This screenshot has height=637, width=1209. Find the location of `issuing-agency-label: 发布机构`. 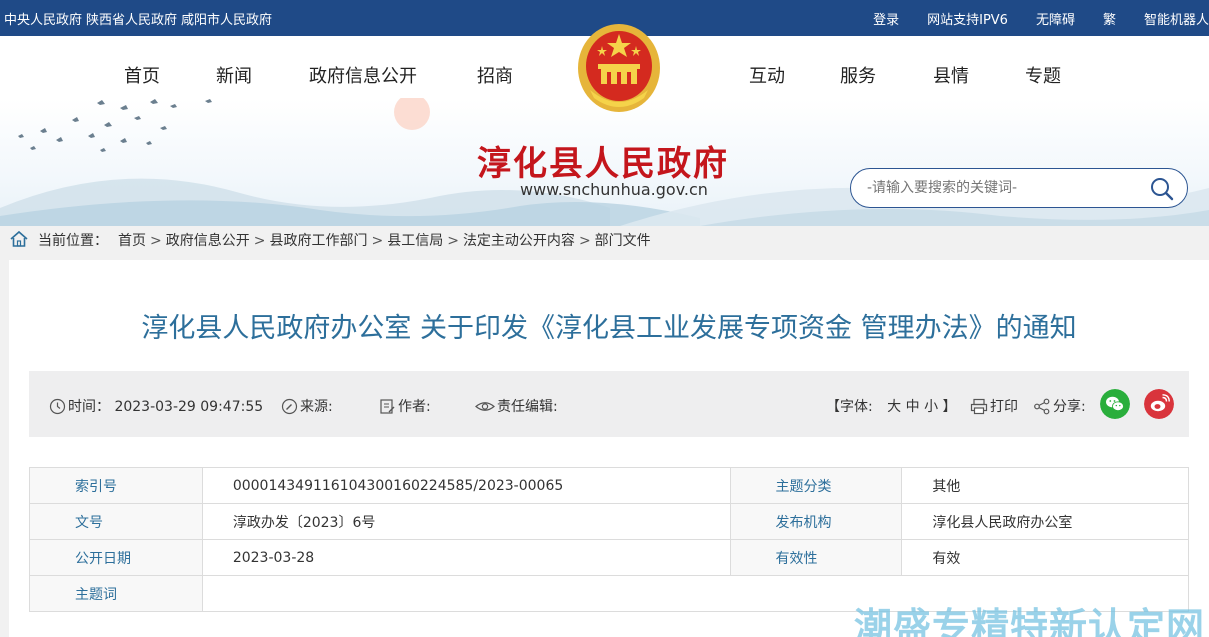

issuing-agency-label: 发布机构 is located at coordinates (816, 521).